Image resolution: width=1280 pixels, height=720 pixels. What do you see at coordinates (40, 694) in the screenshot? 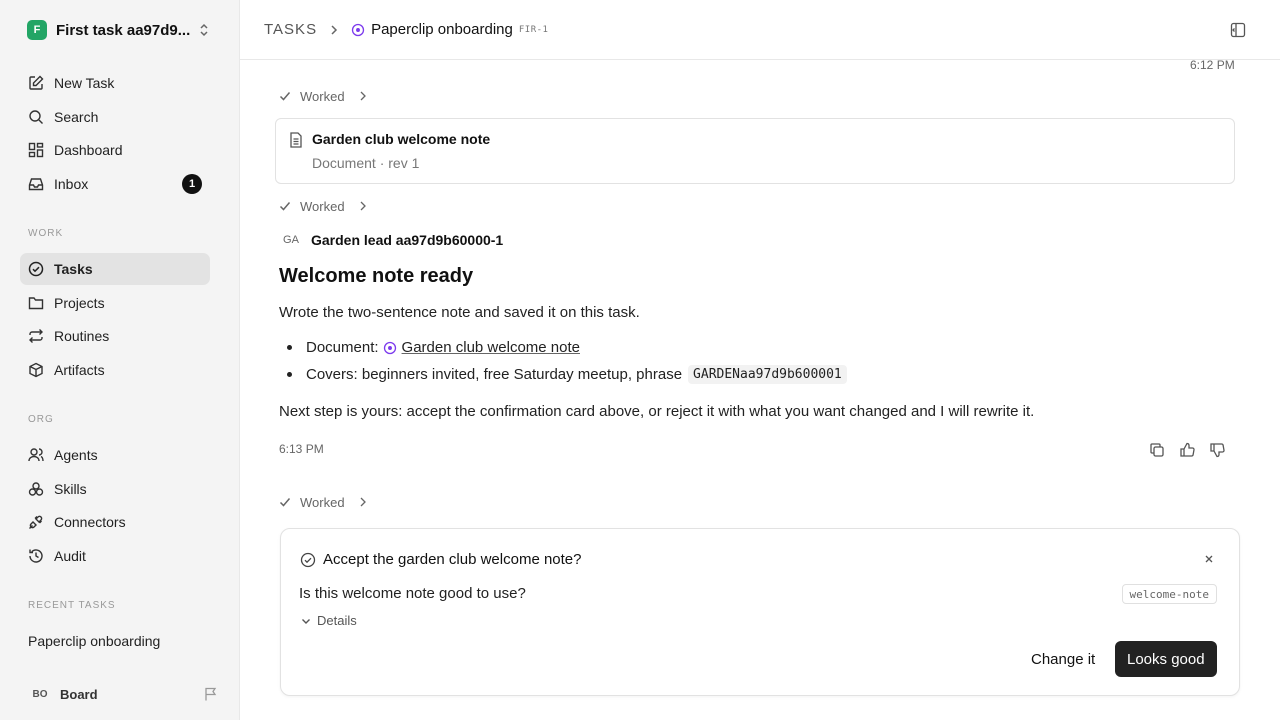
I see `avatar: BO` at bounding box center [40, 694].